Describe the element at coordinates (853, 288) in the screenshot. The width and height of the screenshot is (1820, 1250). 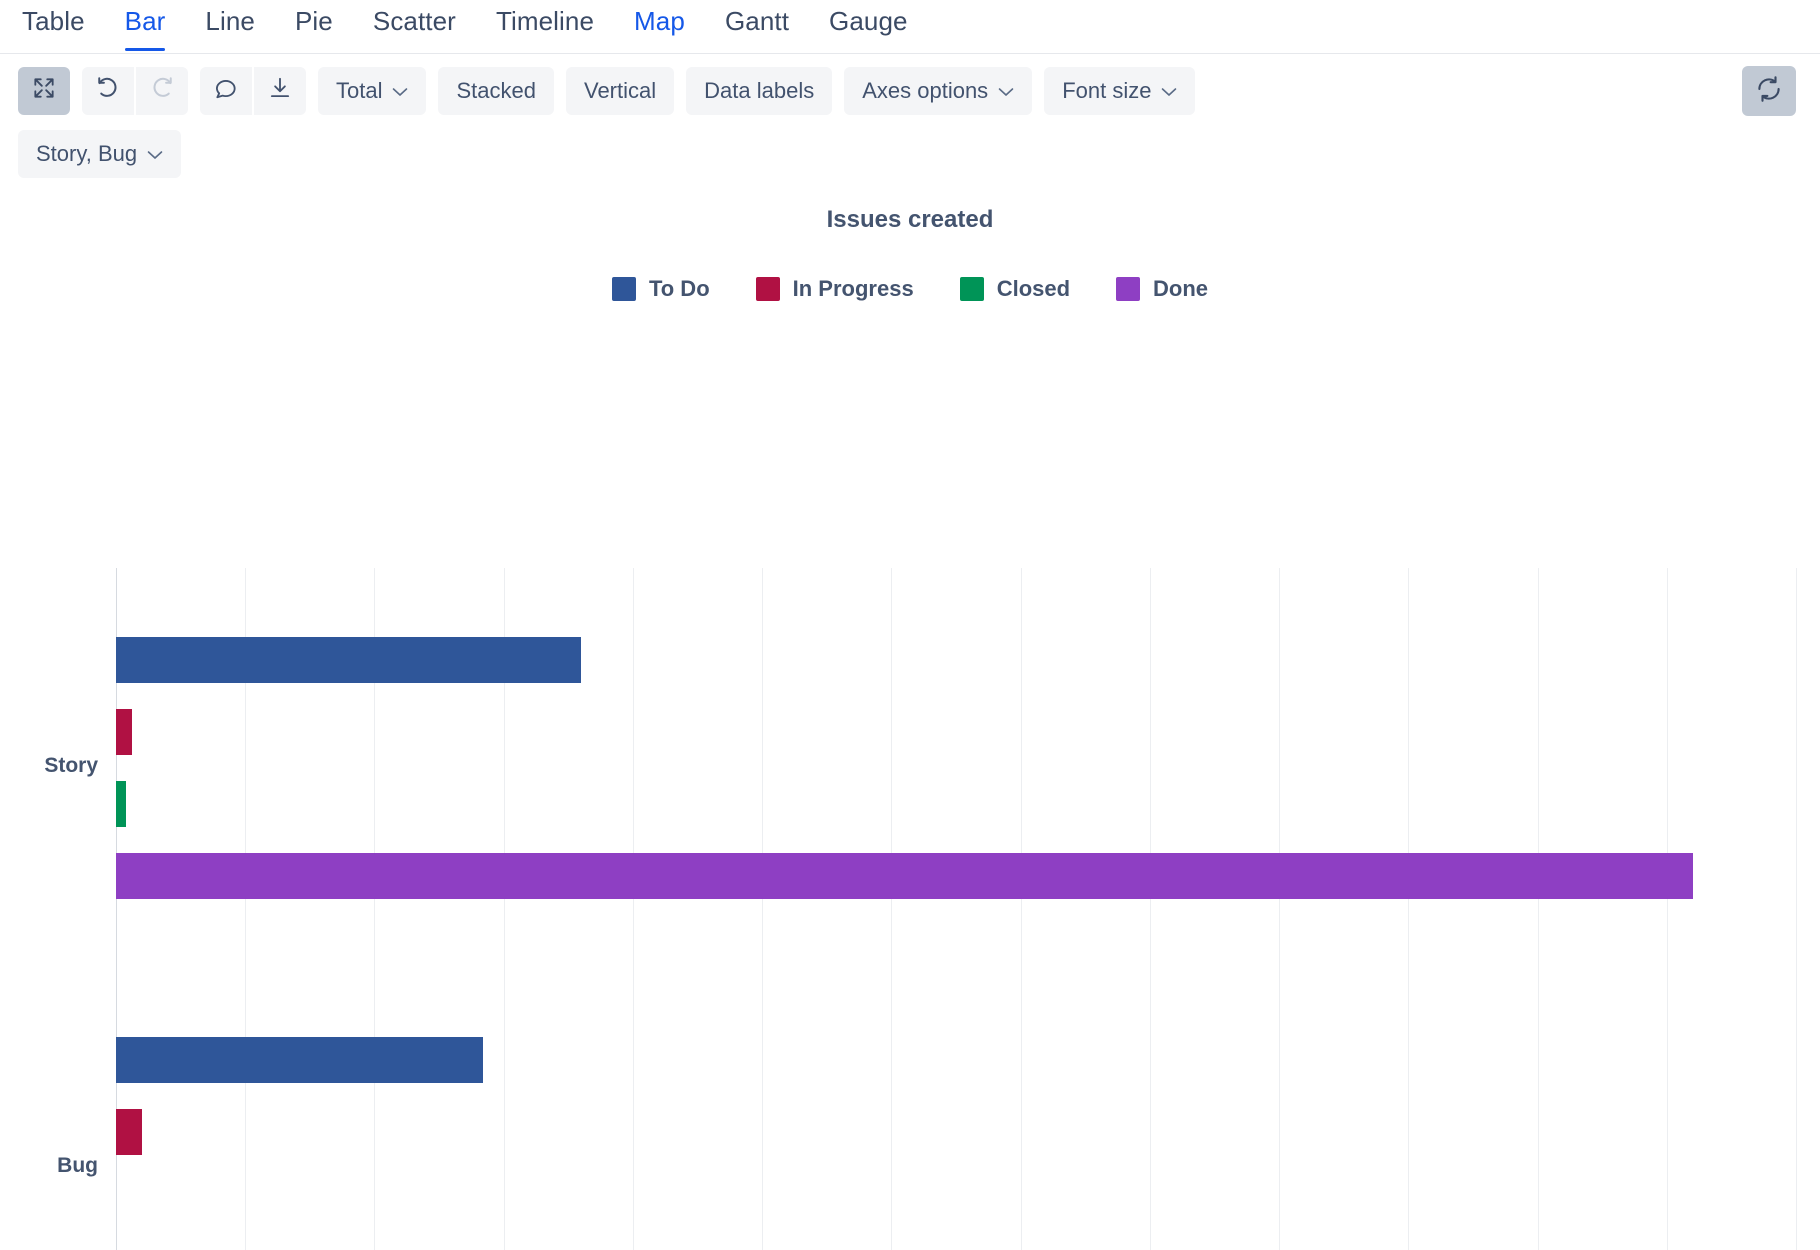
I see `legend-label: In Progress` at that location.